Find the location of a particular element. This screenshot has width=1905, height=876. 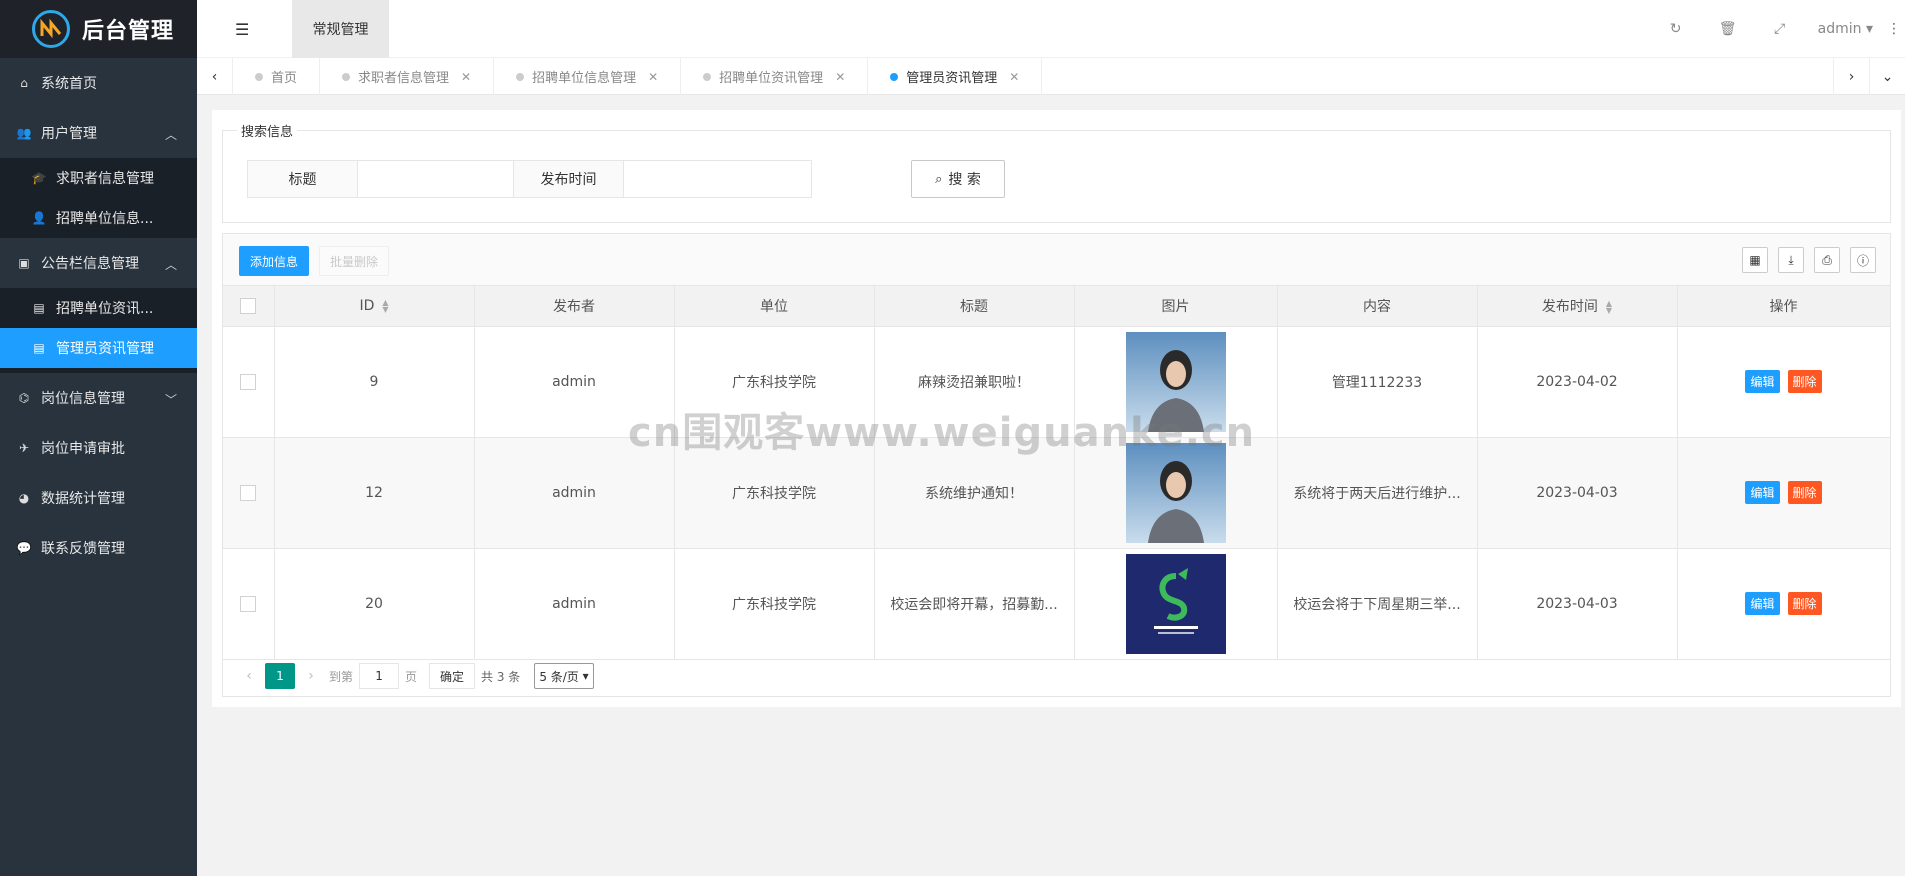

calendar-icon: ▣ is located at coordinates (24, 263).